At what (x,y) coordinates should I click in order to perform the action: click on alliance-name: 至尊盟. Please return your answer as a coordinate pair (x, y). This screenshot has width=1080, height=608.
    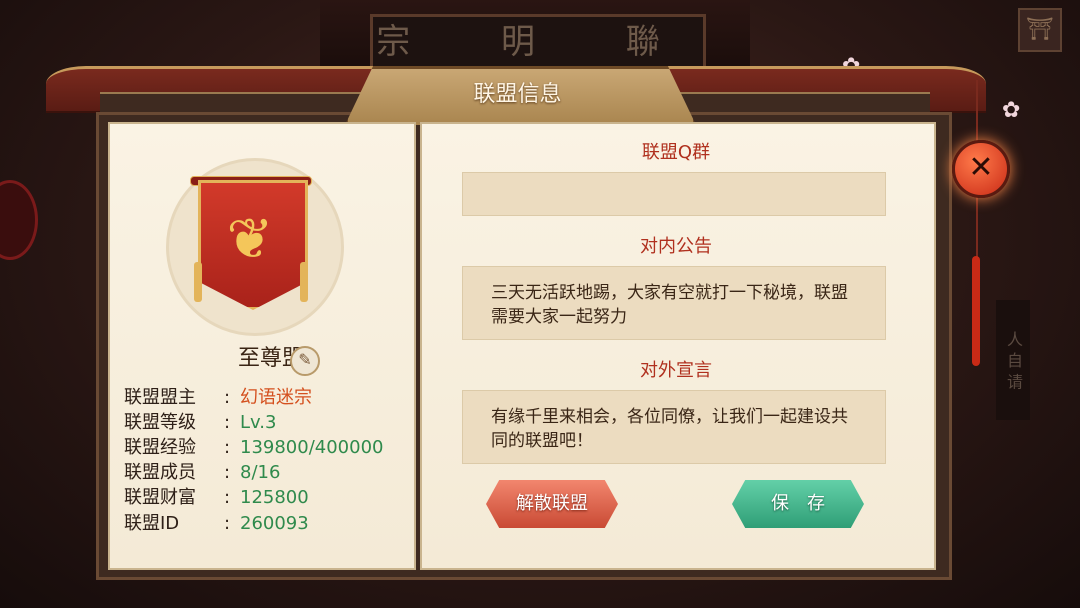
    Looking at the image, I should click on (270, 358).